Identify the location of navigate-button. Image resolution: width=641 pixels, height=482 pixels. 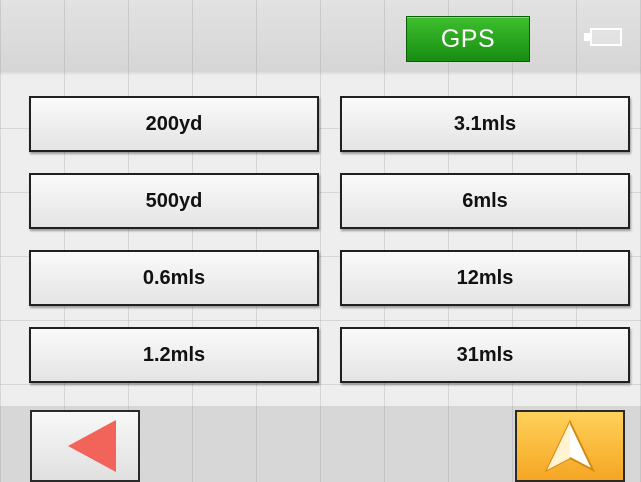
(570, 446).